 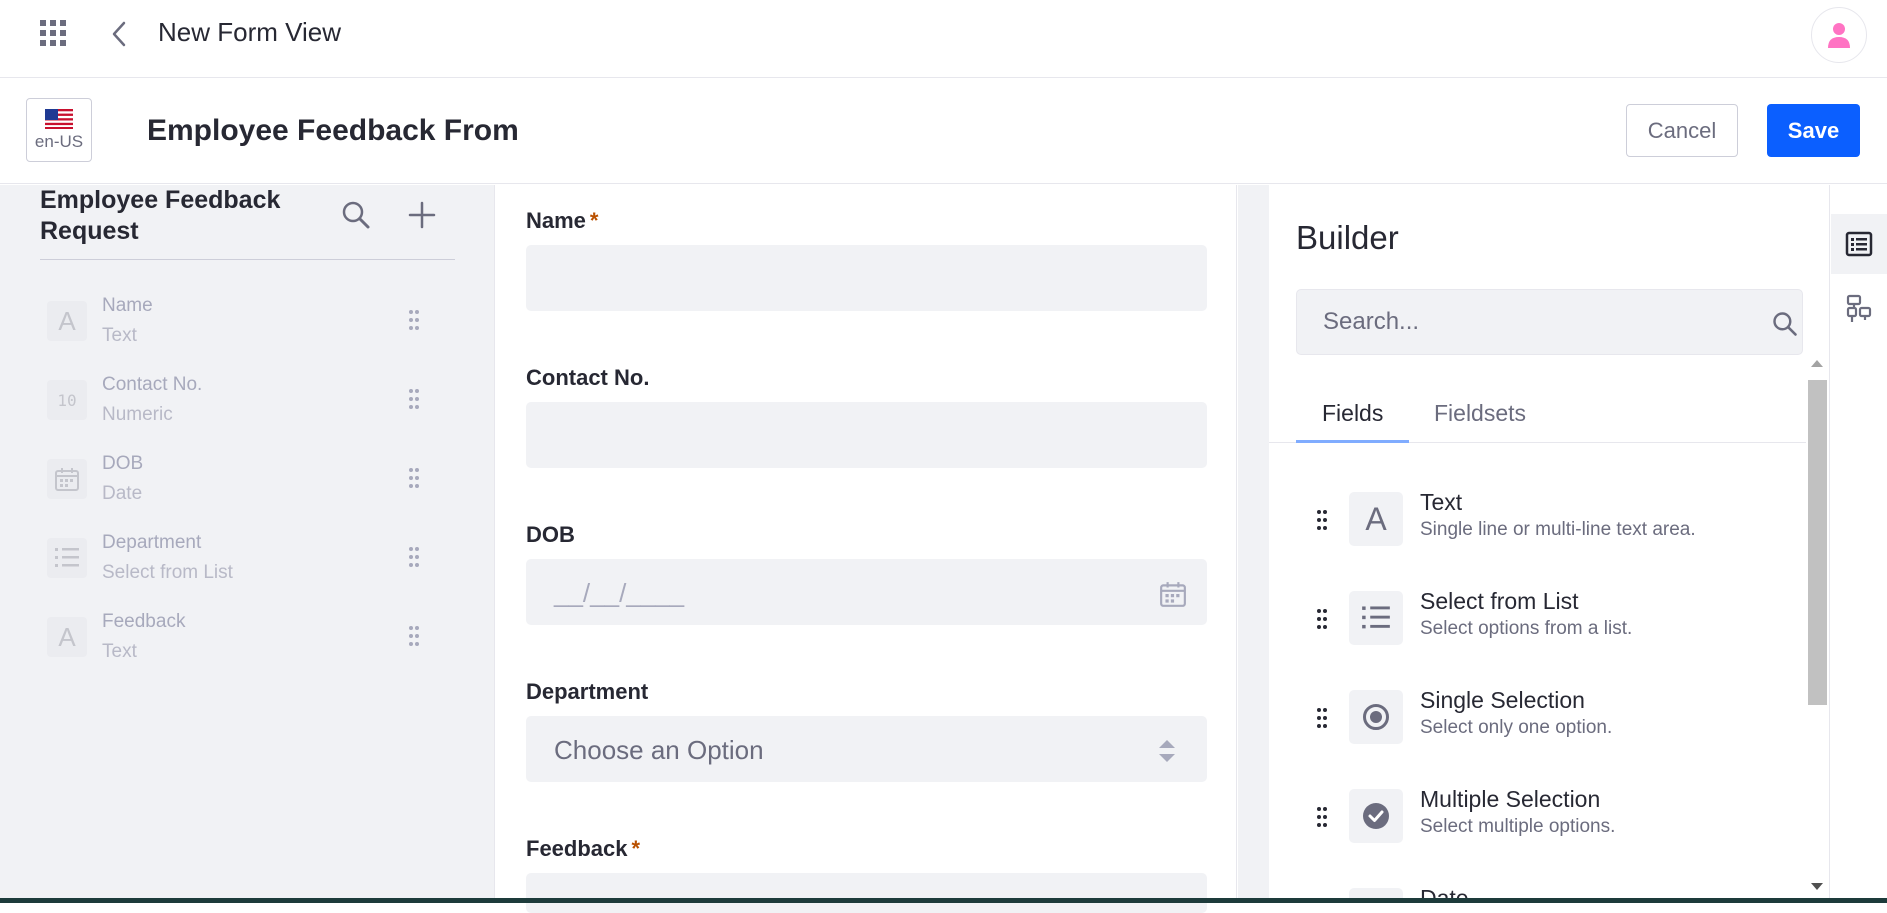 I want to click on builder-field-name: Text, so click(x=1441, y=502).